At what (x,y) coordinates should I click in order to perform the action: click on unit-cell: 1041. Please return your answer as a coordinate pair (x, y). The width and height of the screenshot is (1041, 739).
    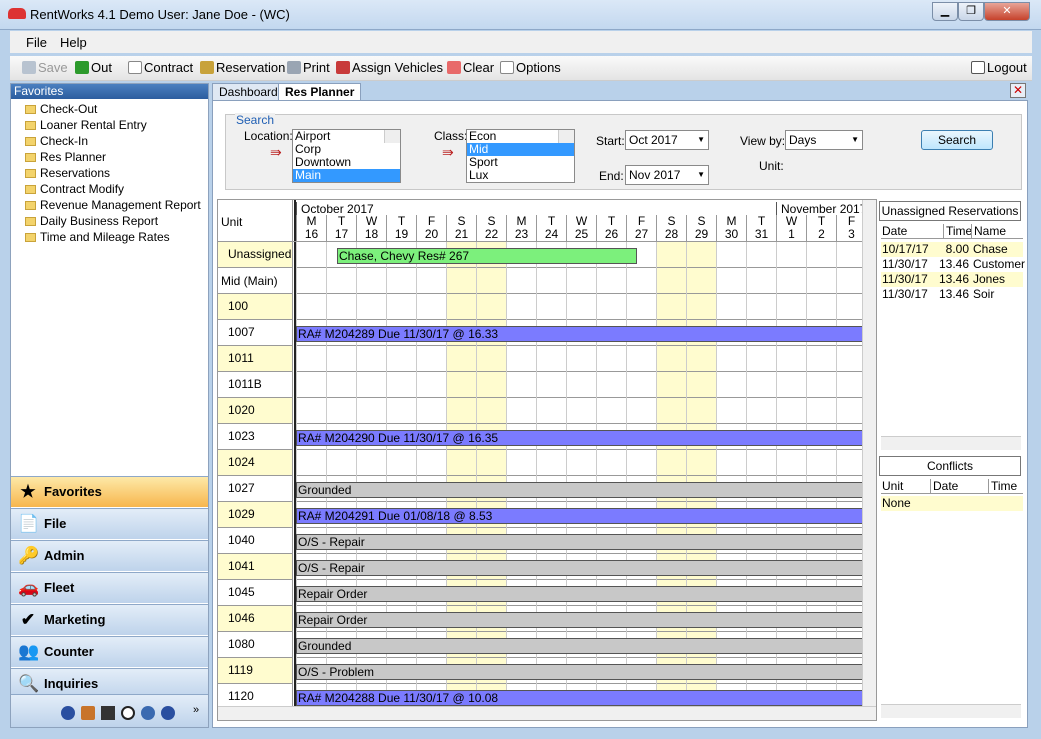
    Looking at the image, I should click on (255, 567).